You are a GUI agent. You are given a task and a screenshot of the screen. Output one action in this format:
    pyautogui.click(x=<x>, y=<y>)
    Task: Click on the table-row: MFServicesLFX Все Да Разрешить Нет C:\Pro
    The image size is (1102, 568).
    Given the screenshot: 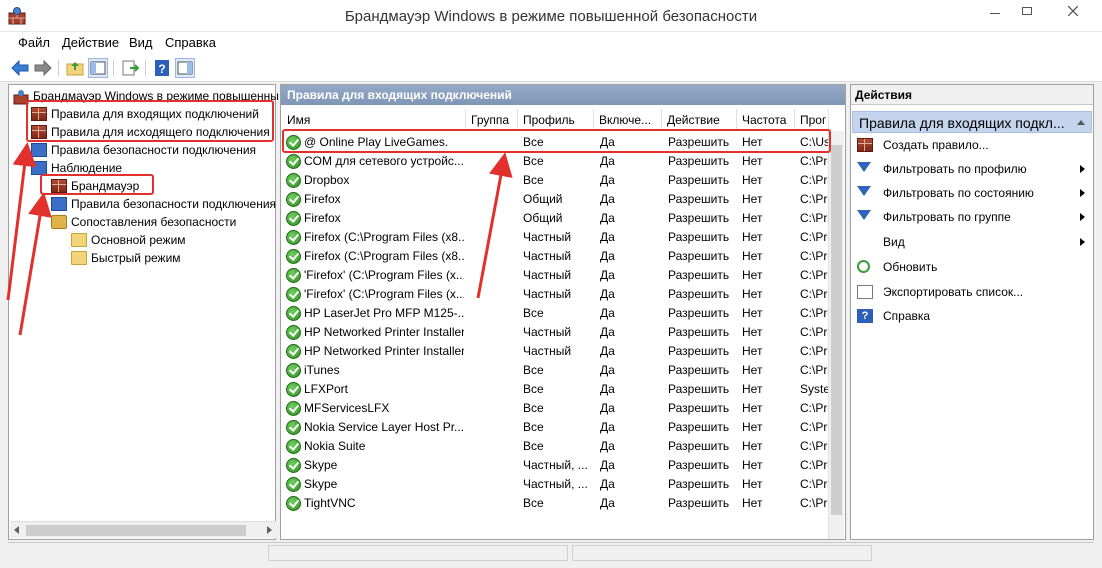 What is the action you would take?
    pyautogui.click(x=556, y=408)
    